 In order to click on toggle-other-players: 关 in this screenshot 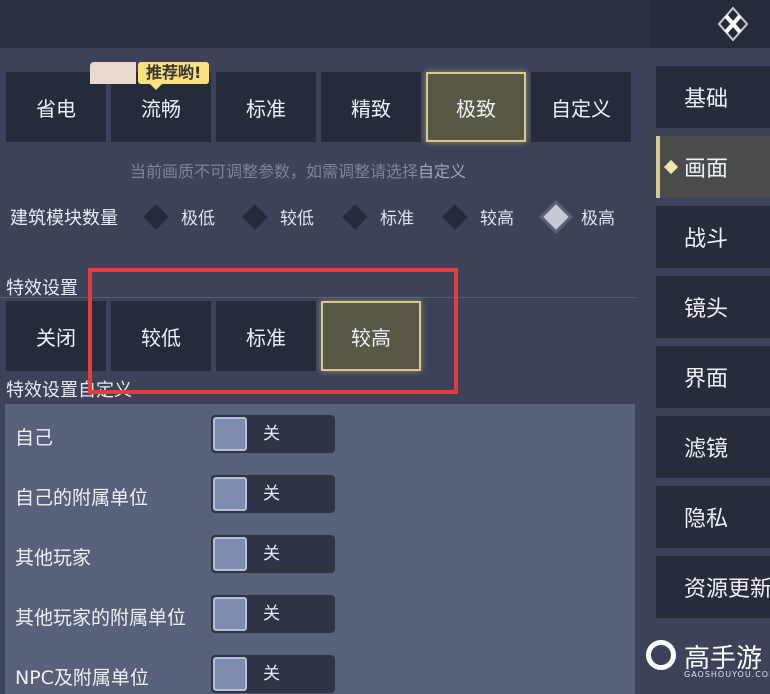, I will do `click(273, 554)`.